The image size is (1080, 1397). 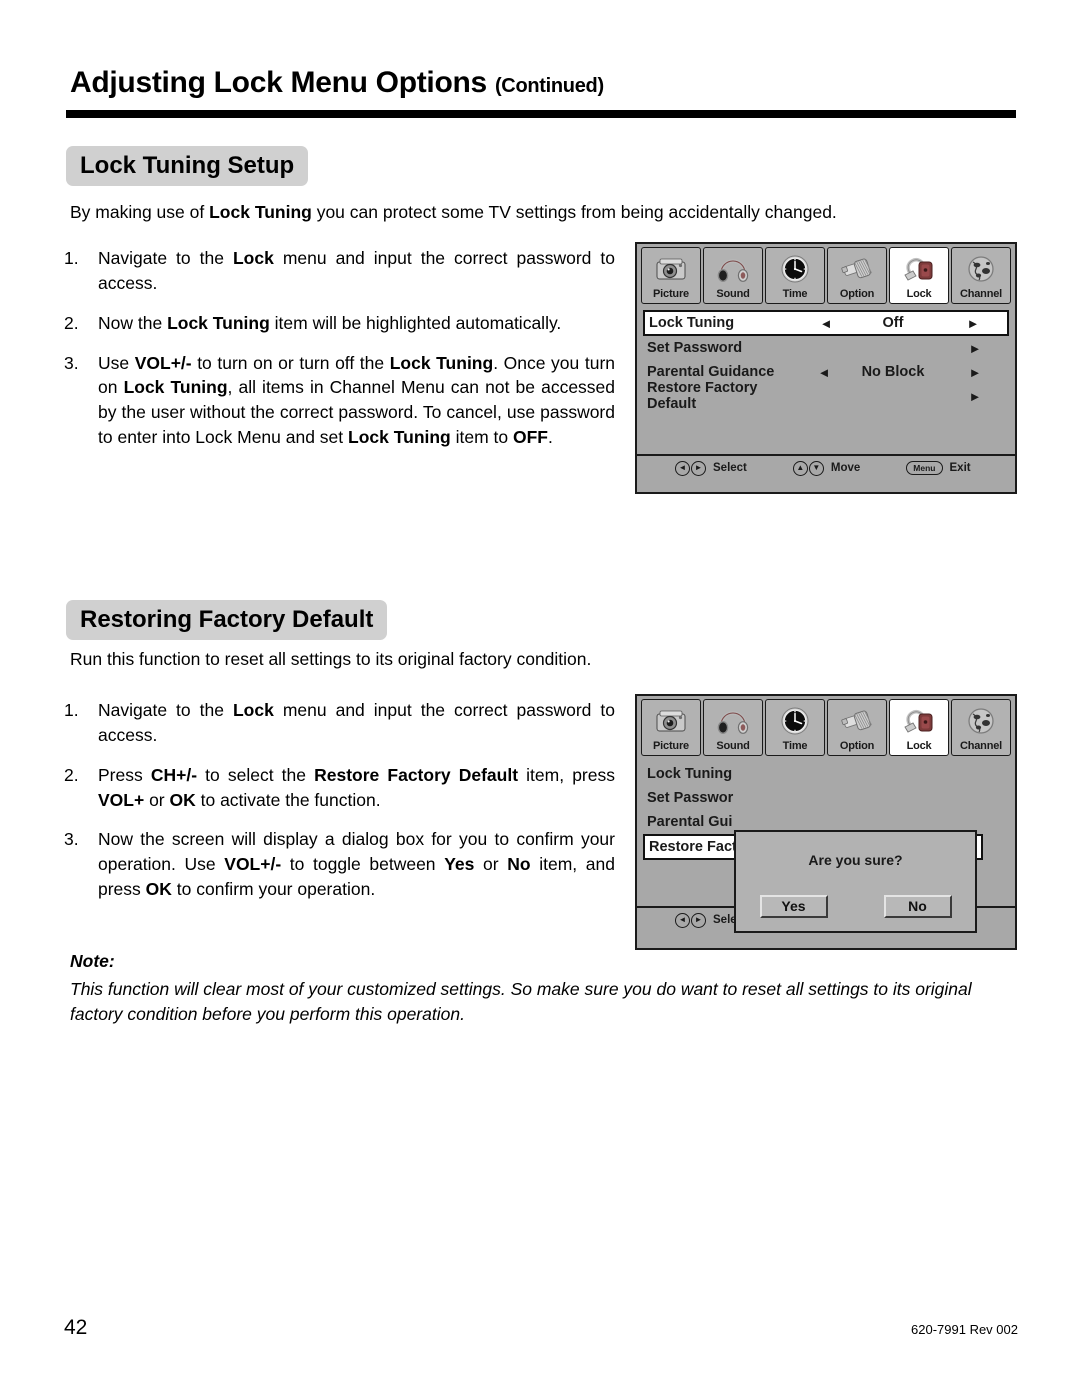 I want to click on yes-button: Yes, so click(x=793, y=906).